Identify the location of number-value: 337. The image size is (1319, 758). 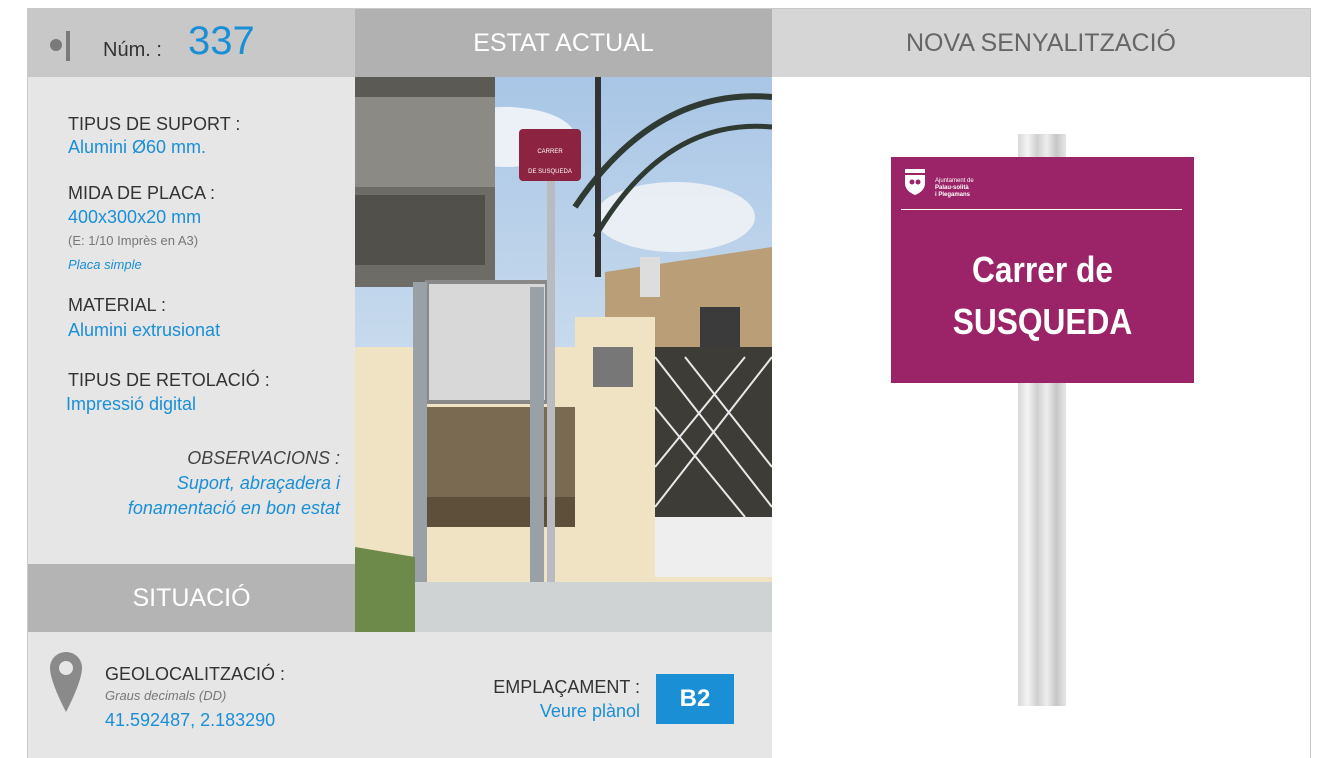
(221, 41).